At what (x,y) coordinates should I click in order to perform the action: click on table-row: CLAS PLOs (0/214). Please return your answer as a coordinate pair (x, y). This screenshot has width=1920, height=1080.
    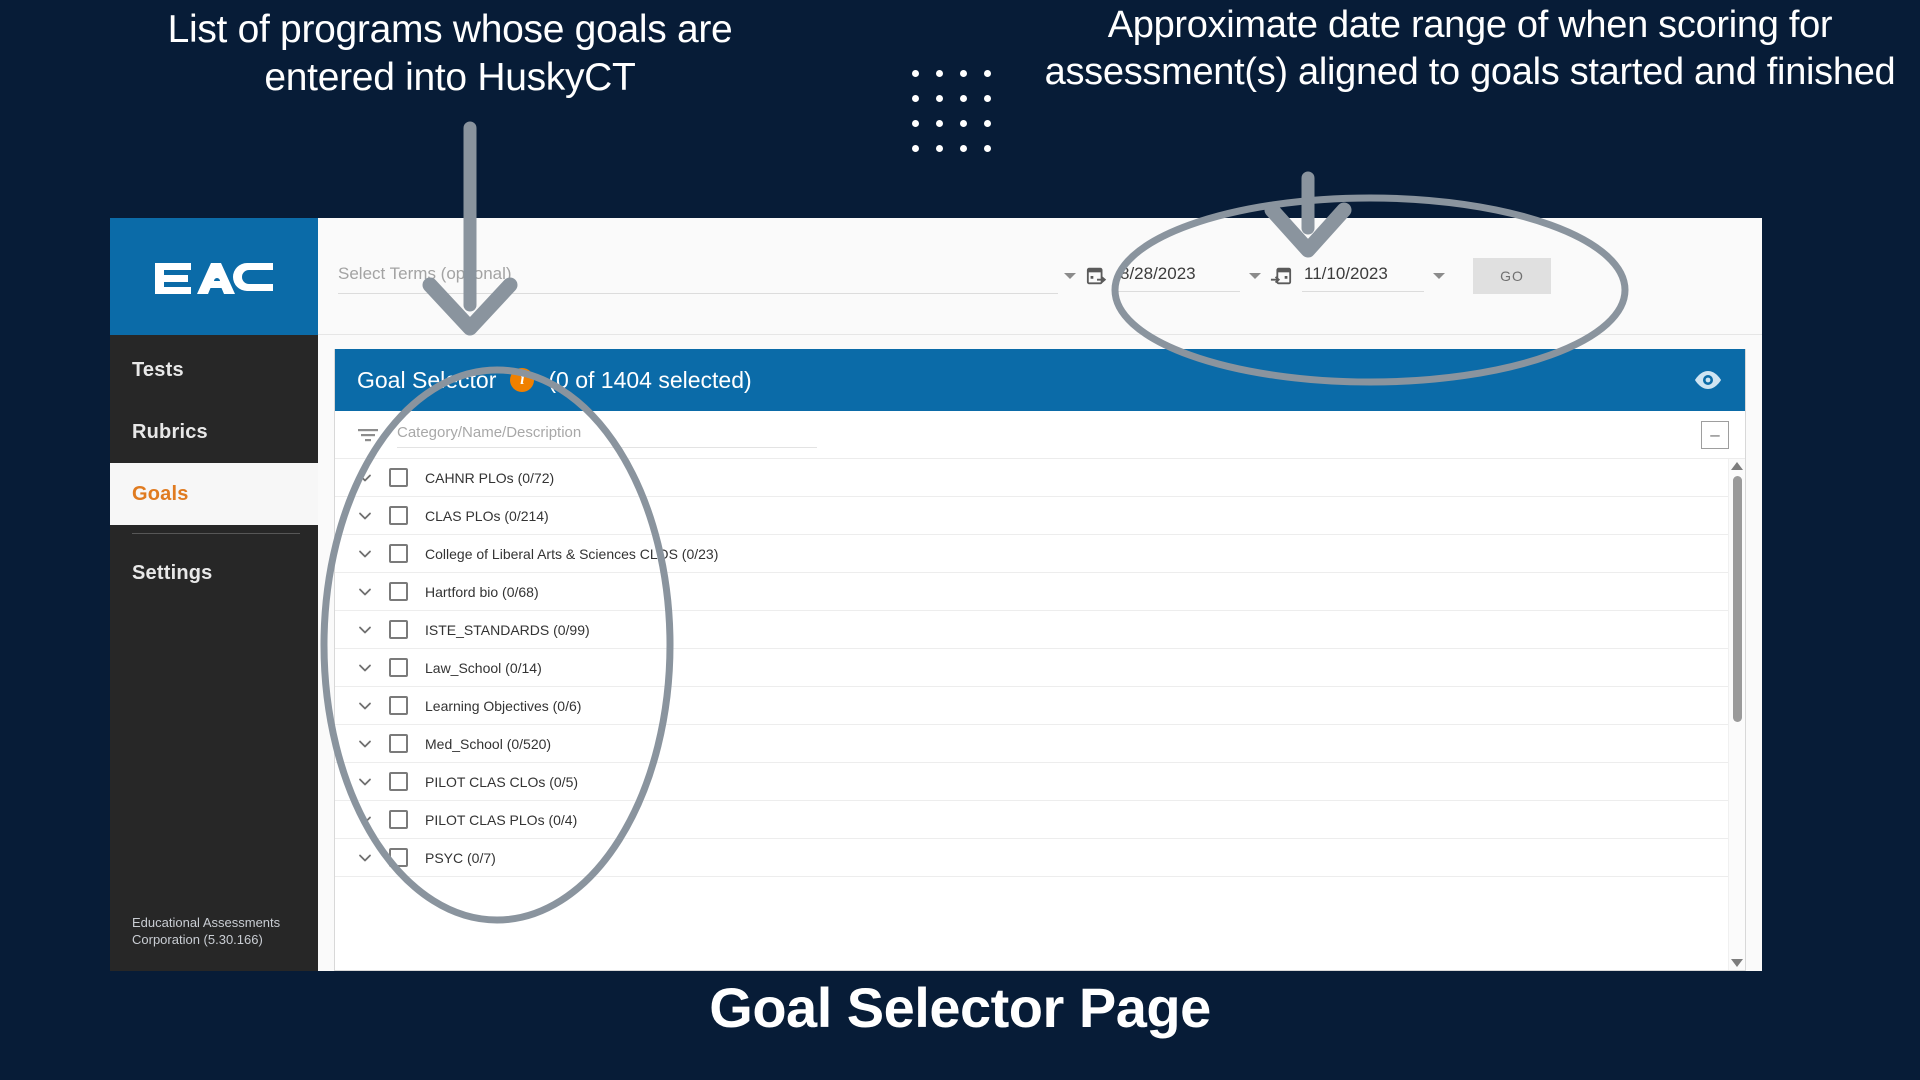
    Looking at the image, I should click on (1031, 516).